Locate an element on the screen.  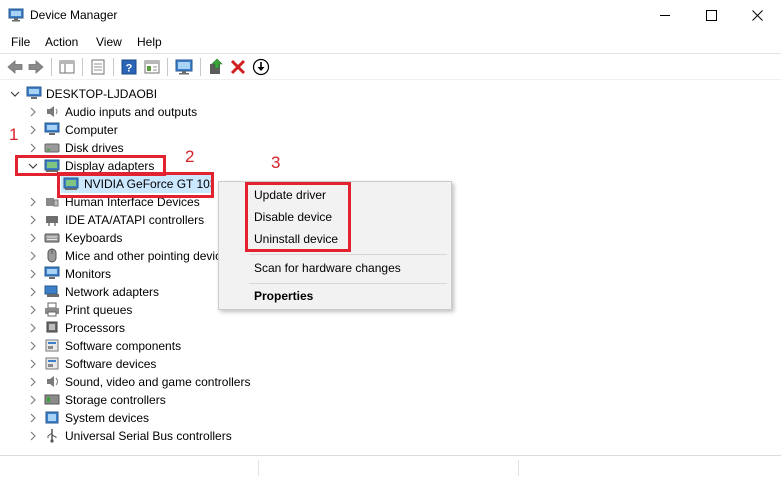
tree-category-universal-serial-bus-controllers: Universal Serial Bus controllers is located at coordinates (150, 436).